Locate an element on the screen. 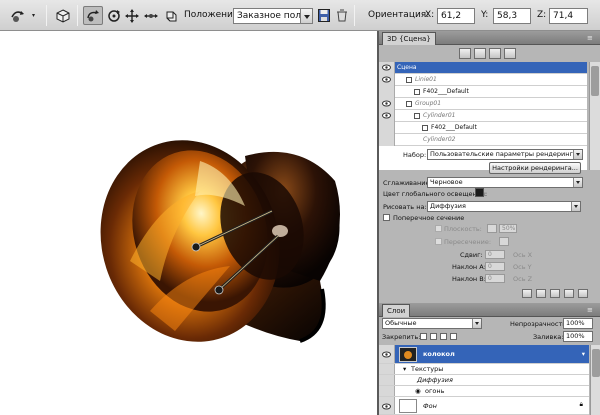  z-label: Z: is located at coordinates (542, 15).